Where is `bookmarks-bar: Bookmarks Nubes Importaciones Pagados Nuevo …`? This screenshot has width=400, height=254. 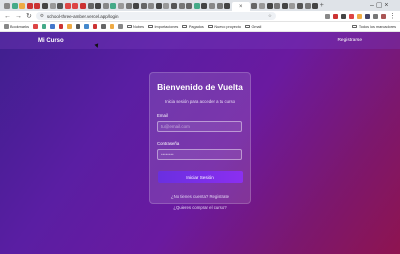
bookmarks-bar: Bookmarks Nubes Importaciones Pagados Nuevo … is located at coordinates (200, 27).